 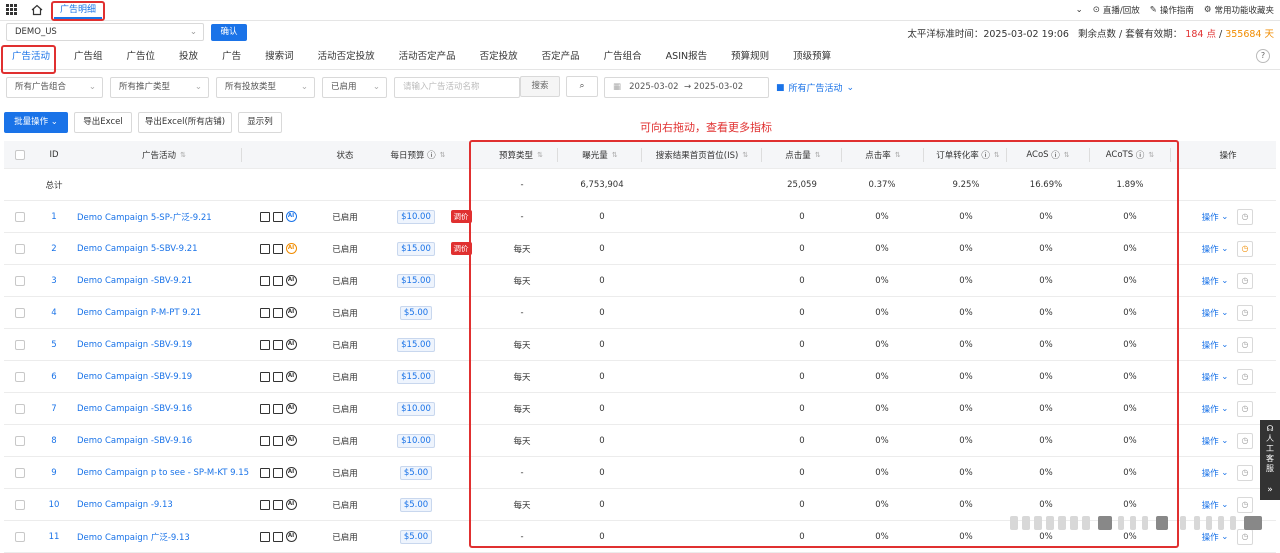 I want to click on date-range-picker: ▦ 2025-03-02 → 2025-03-02, so click(x=686, y=87).